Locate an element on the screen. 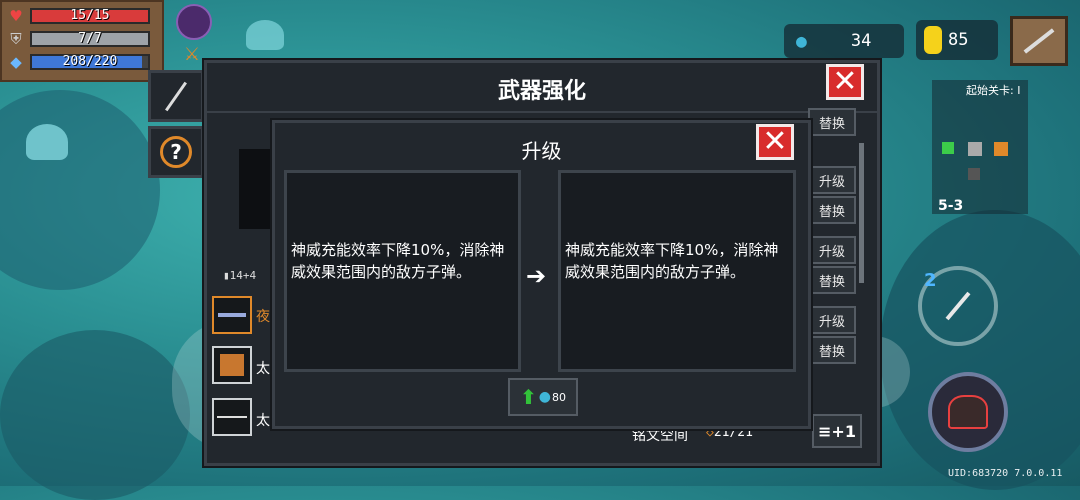 This screenshot has width=1080, height=500. armor-row: ⛨ 7/7 is located at coordinates (78, 39).